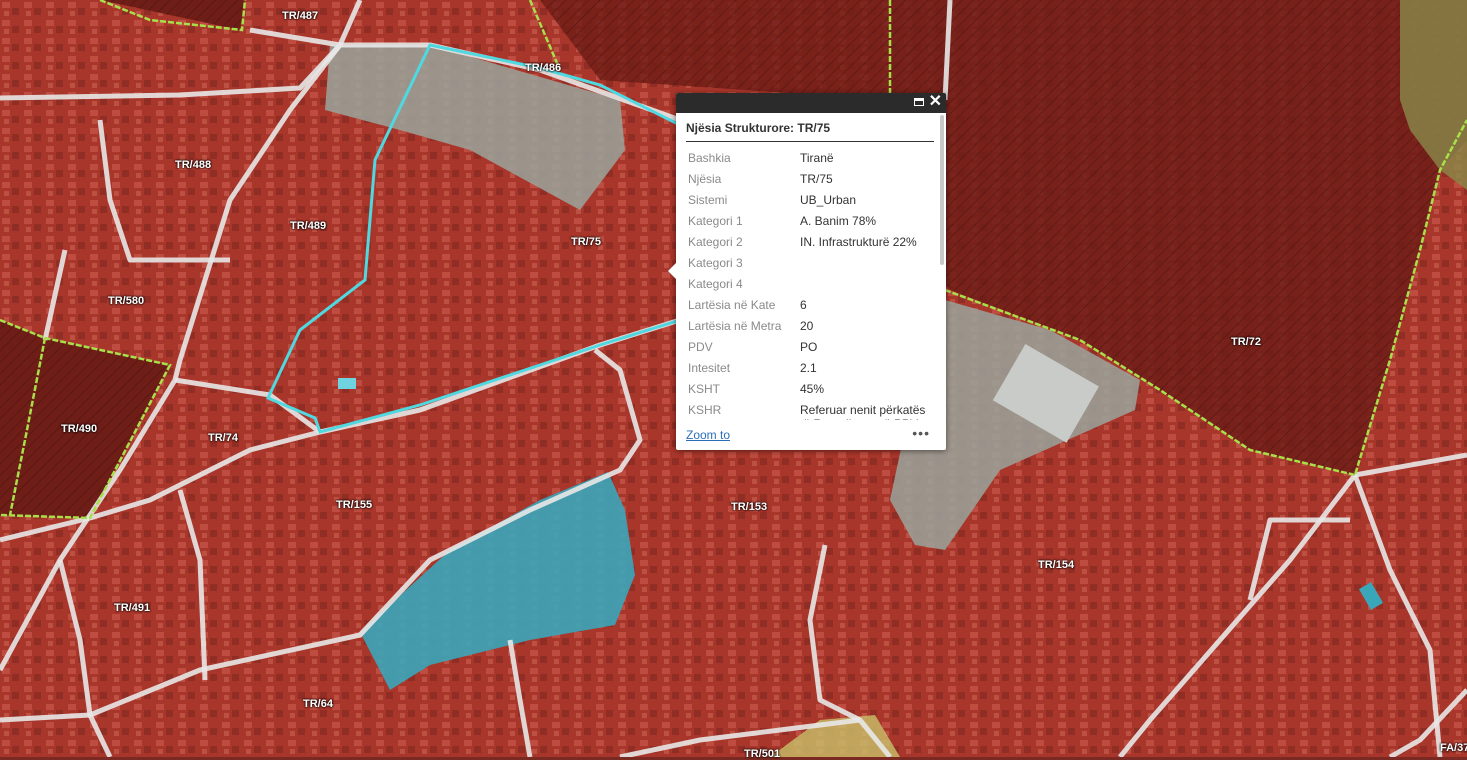 Image resolution: width=1467 pixels, height=760 pixels. I want to click on attribute-row: Lartësia në Metra 20, so click(810, 326).